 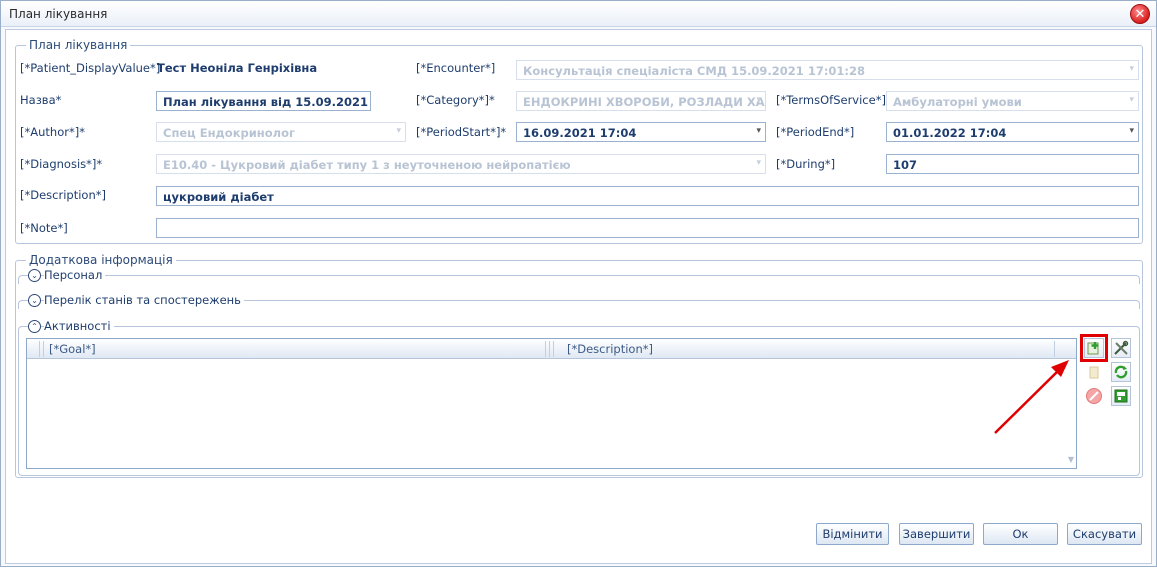 I want to click on refresh-button, so click(x=1121, y=372).